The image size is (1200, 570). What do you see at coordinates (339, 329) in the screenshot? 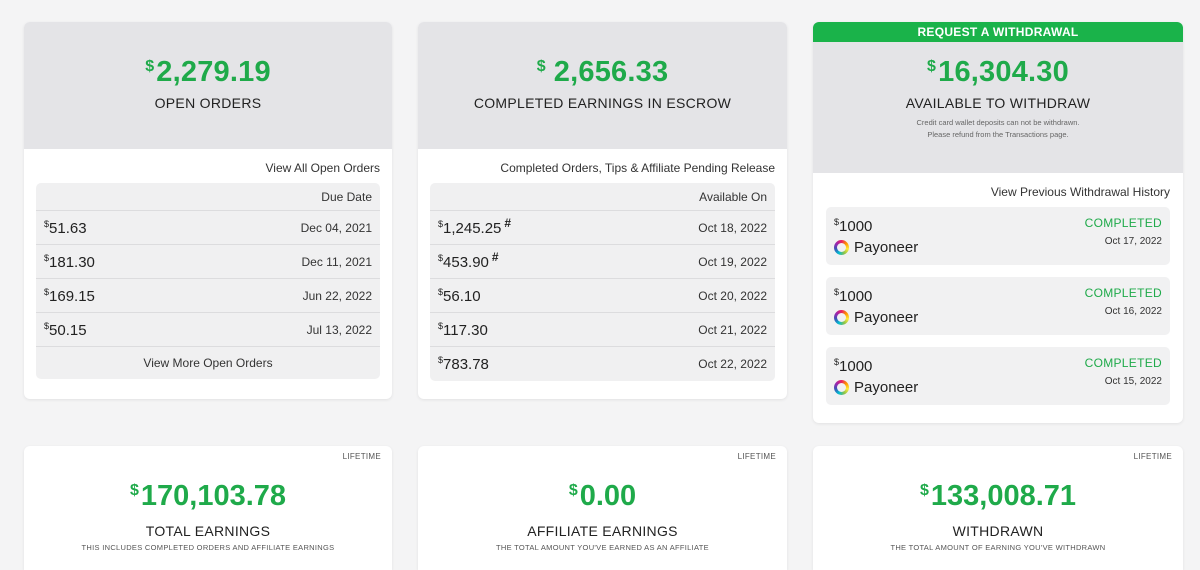
I see `order-due-date: Jul 13, 2022` at bounding box center [339, 329].